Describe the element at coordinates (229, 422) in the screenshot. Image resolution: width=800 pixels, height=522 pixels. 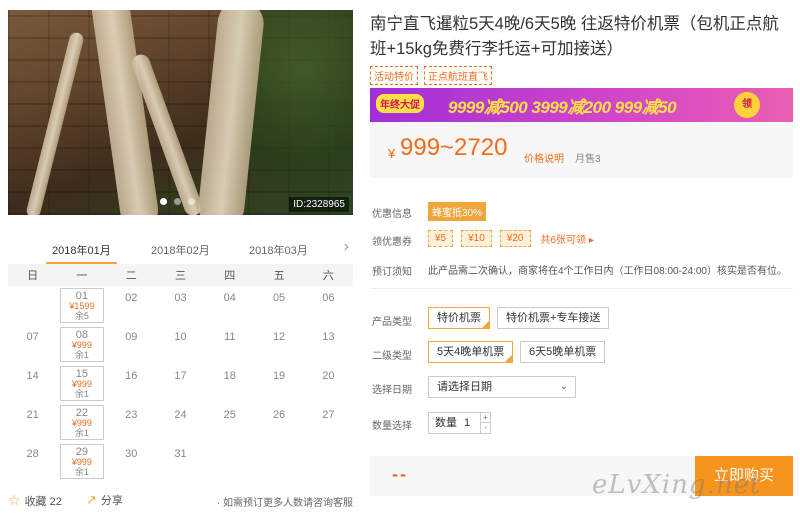
I see `calendar-day: 25` at that location.